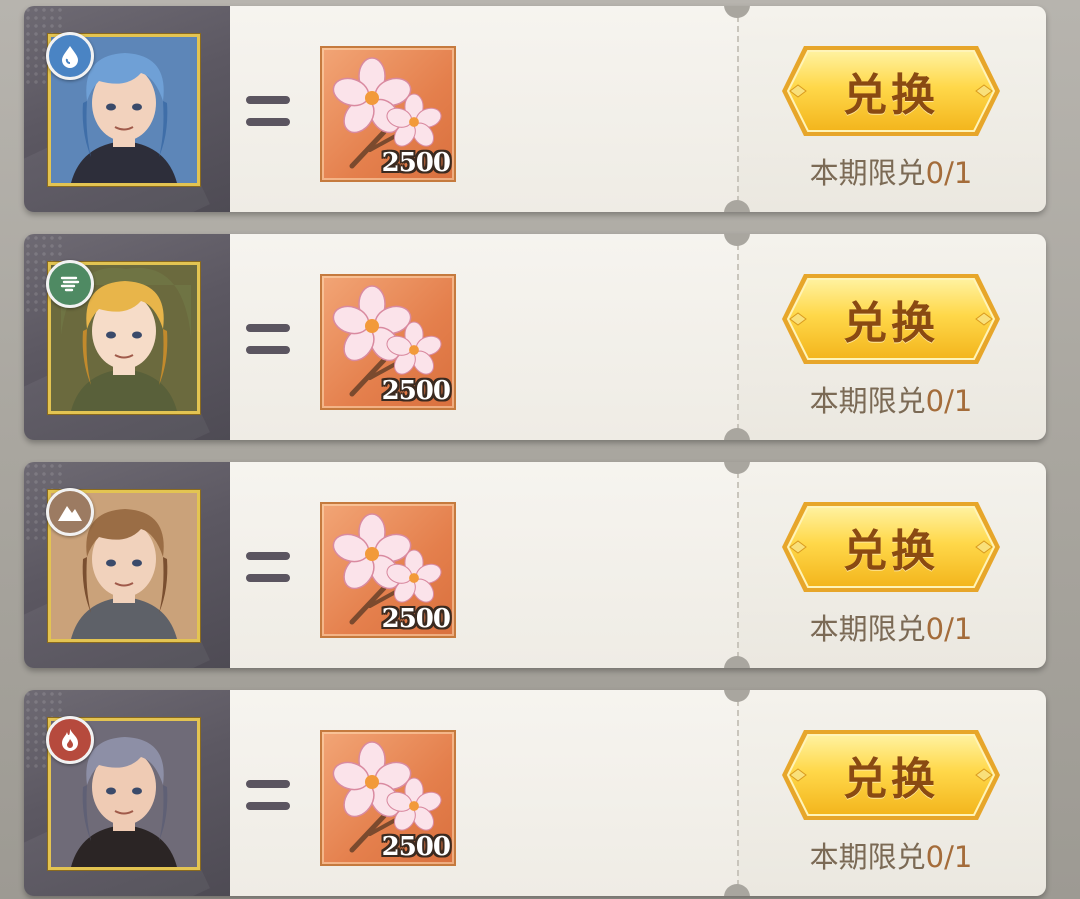 This screenshot has width=1080, height=899. What do you see at coordinates (70, 284) in the screenshot?
I see `wind-swirl-icon` at bounding box center [70, 284].